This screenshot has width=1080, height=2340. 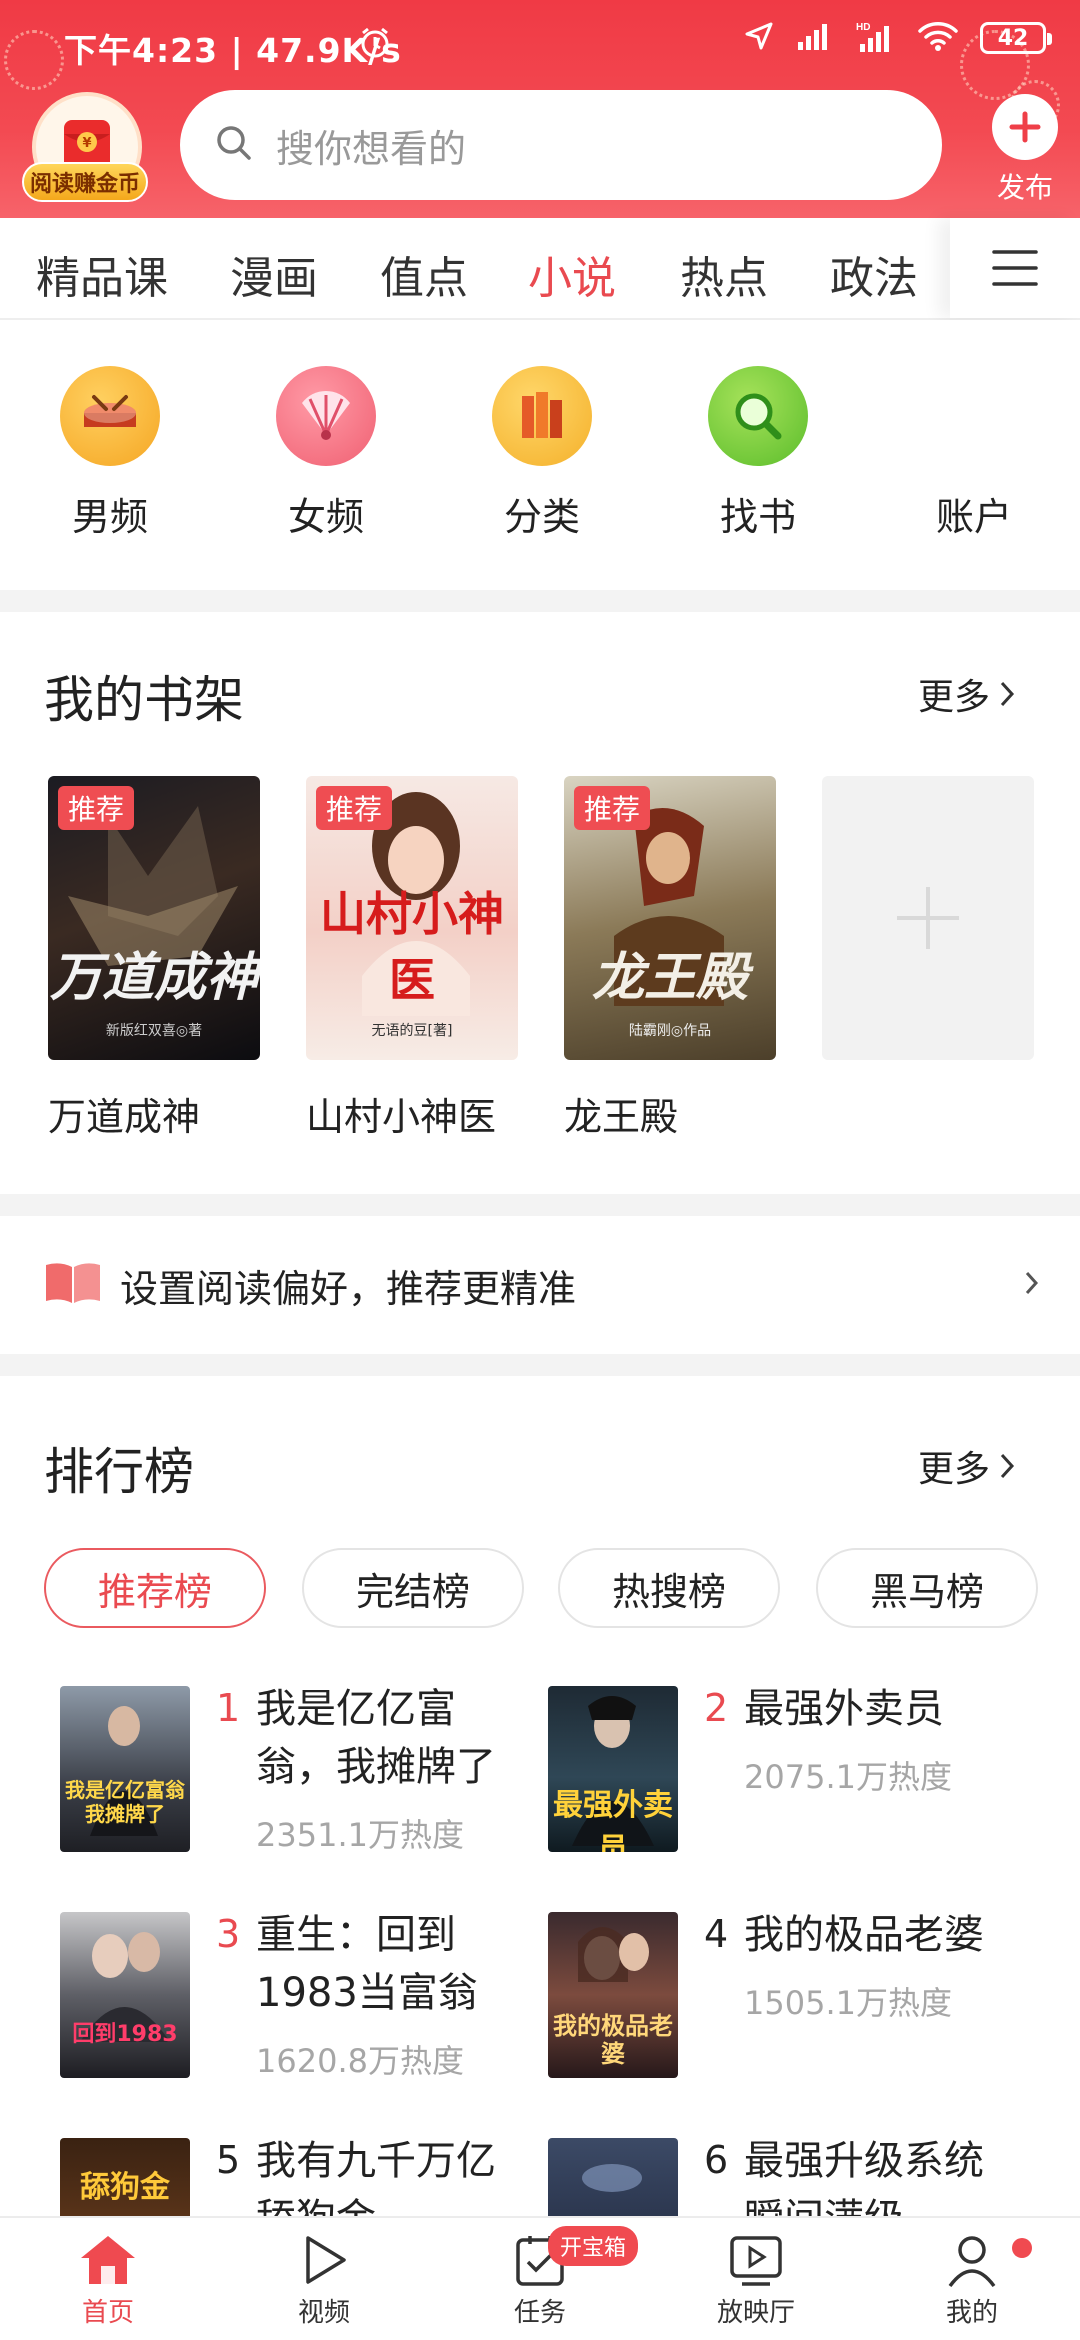 What do you see at coordinates (971, 2313) in the screenshot?
I see `nav-label: 我的` at bounding box center [971, 2313].